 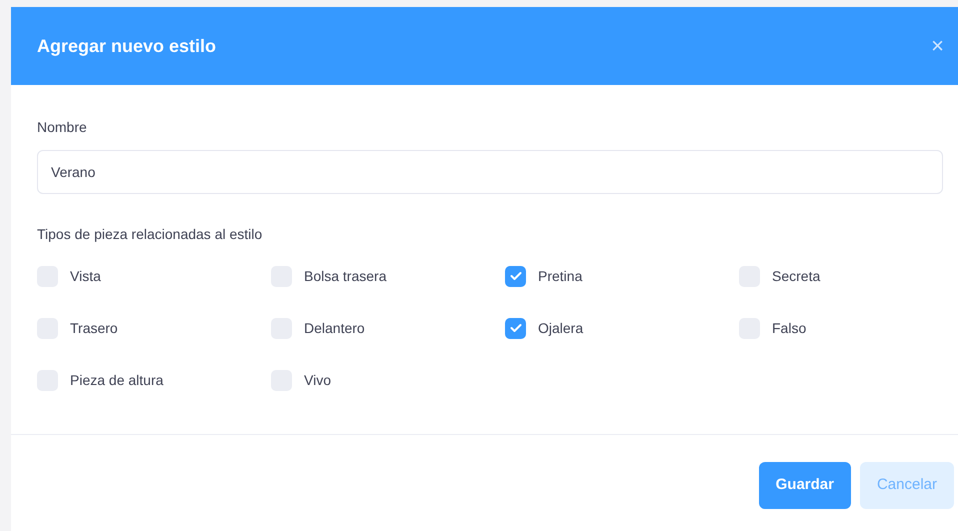 I want to click on checkbox-option: Bolsa trasera, so click(x=328, y=276).